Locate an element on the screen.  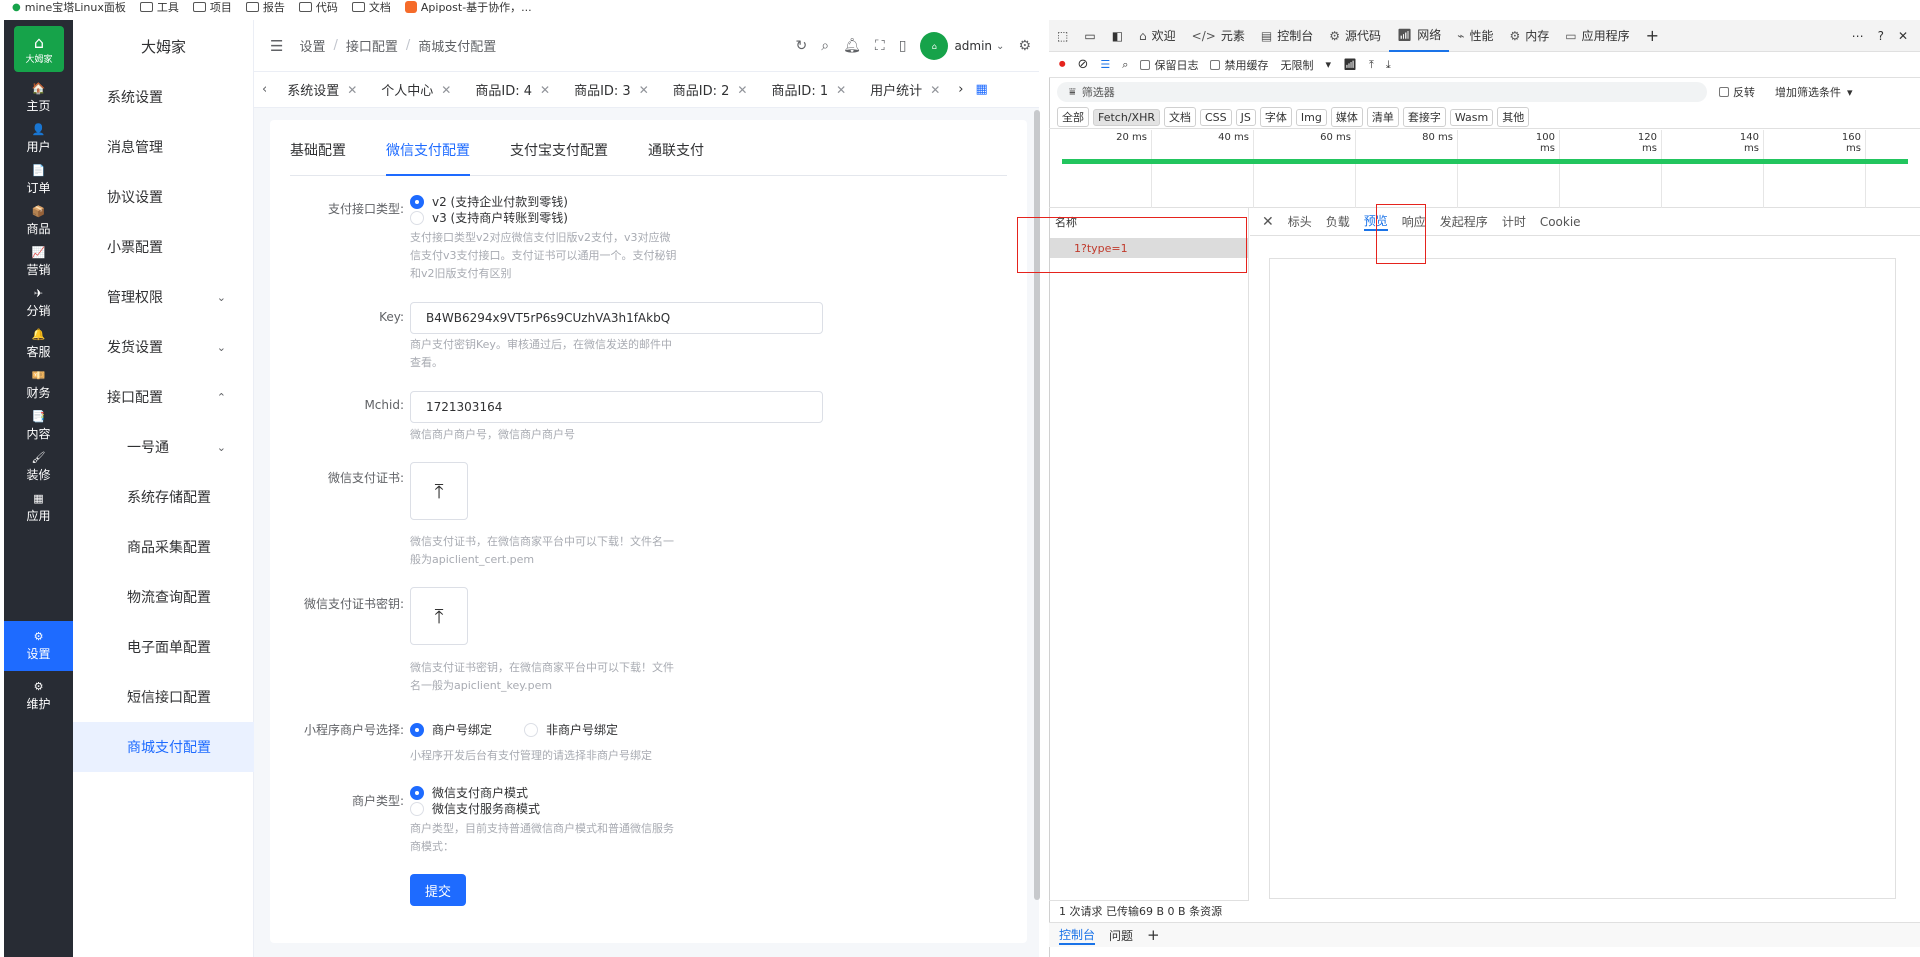
network-timeline is located at coordinates (1484, 168).